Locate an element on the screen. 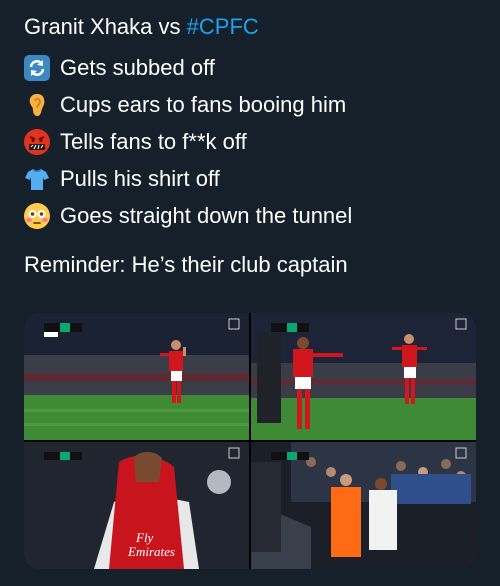  bullet-text: Goes straight down the tunnel is located at coordinates (206, 215).